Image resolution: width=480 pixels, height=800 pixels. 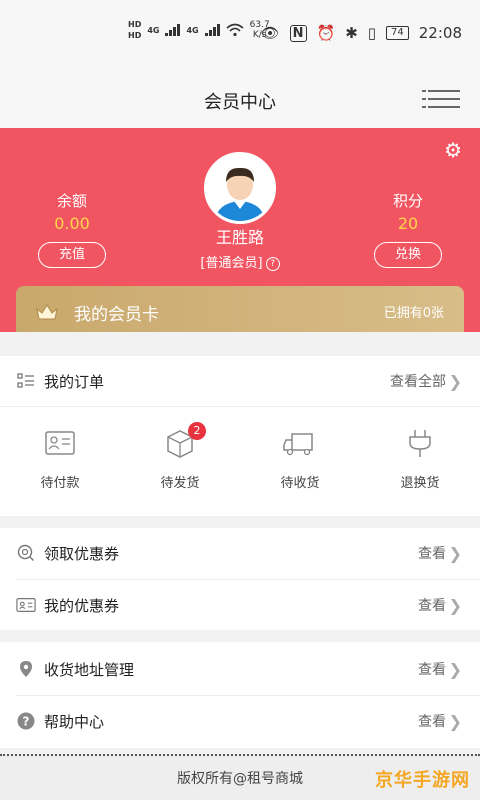 I want to click on order-pending-shipment-label: 待发货, so click(x=180, y=483).